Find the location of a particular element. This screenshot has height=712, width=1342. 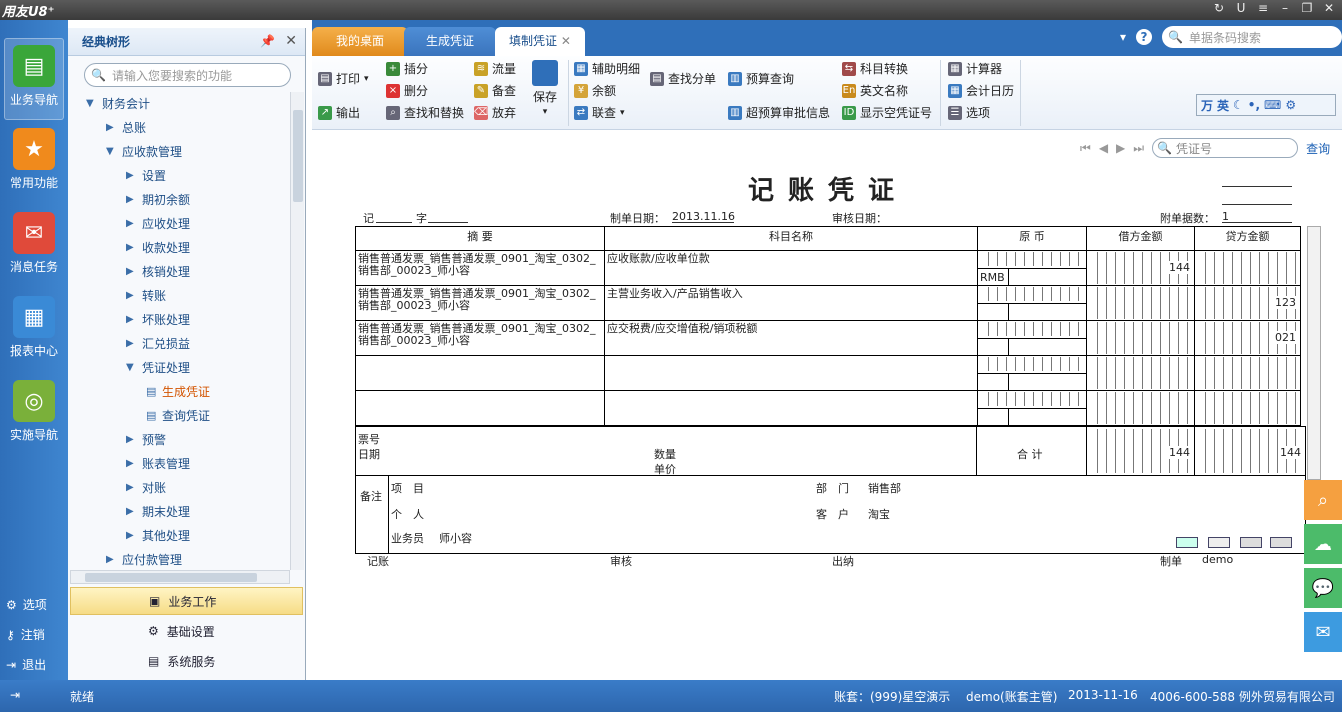

restore-icon: ❐ is located at coordinates (1307, 8).